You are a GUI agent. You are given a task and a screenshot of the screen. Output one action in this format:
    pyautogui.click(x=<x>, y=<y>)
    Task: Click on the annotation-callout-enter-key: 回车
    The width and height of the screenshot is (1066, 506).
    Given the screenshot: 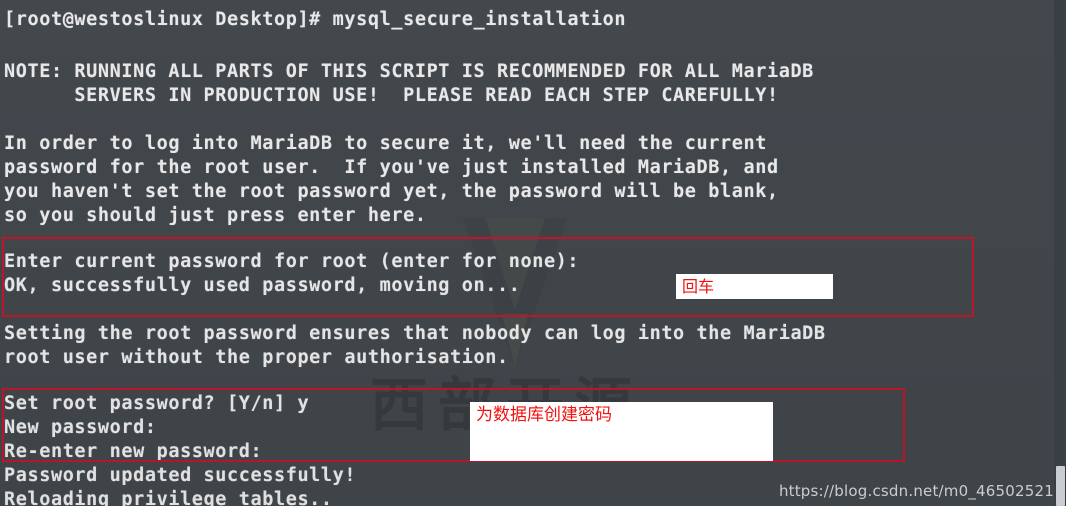 What is the action you would take?
    pyautogui.click(x=754, y=286)
    